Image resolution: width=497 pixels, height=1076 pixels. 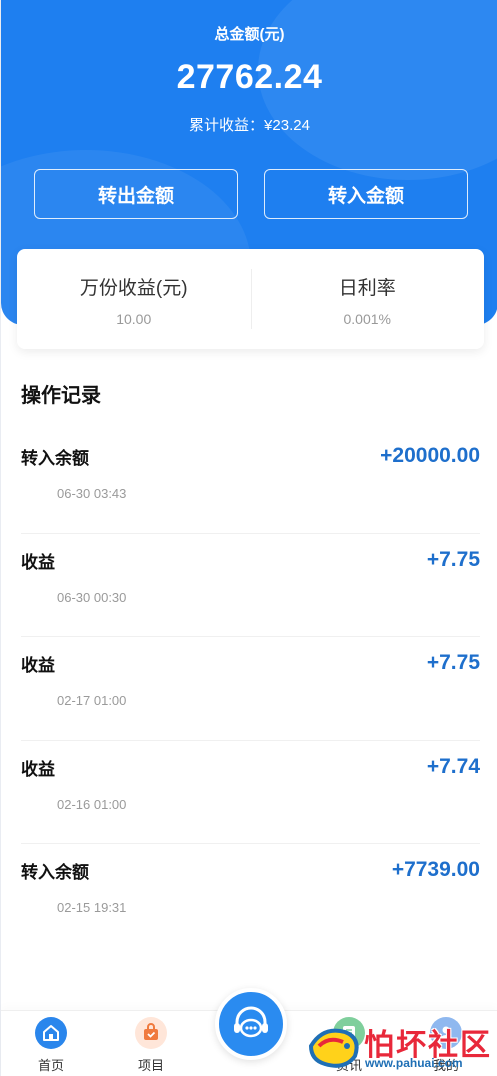 I want to click on rate-title: 万份收益(元), so click(x=133, y=288).